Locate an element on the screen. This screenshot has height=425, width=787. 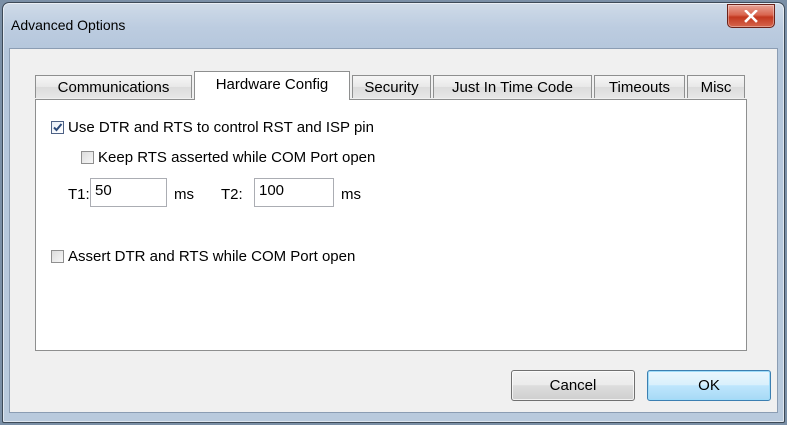
tab-label: Security is located at coordinates (391, 87).